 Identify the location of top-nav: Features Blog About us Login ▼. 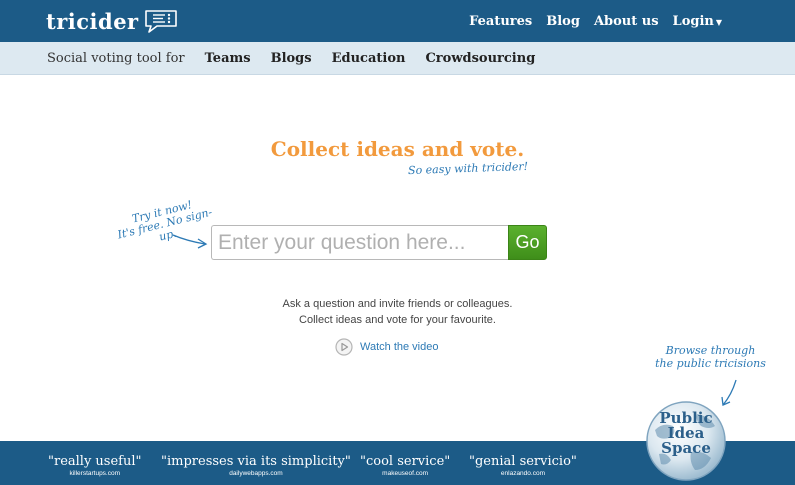
(595, 21).